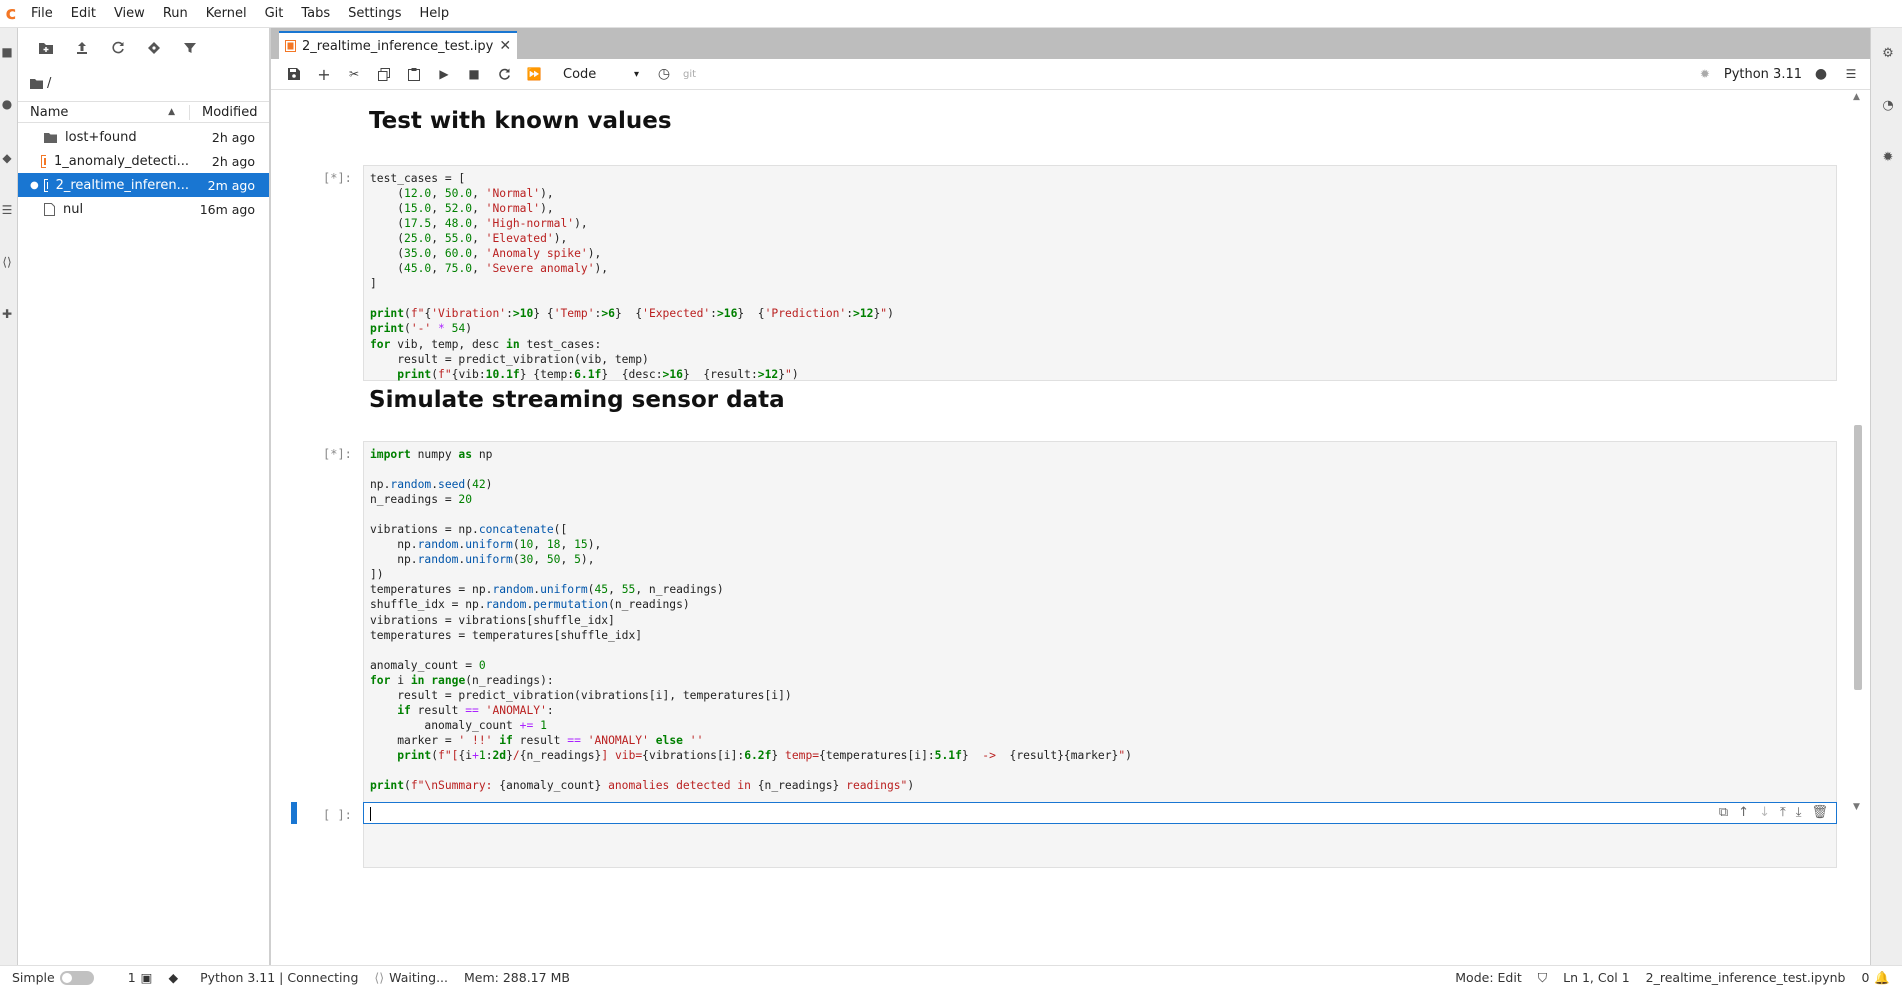 The height and width of the screenshot is (989, 1902). I want to click on cell-prompt: [ ]:, so click(337, 815).